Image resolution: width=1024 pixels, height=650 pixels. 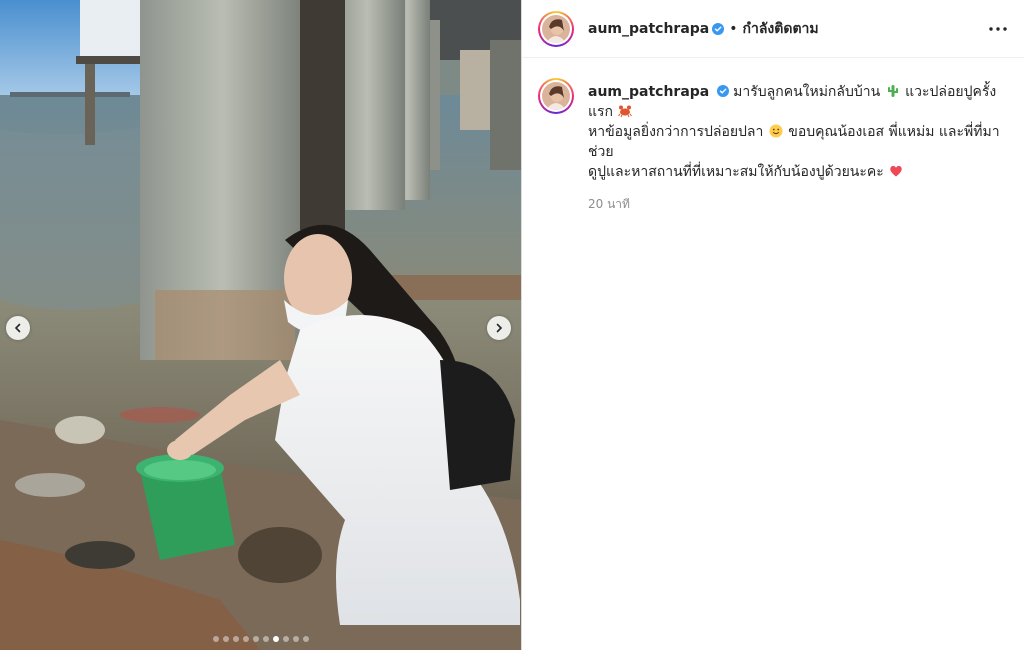 I want to click on post-header: aum_patchrapa • กำลังติดตาม, so click(x=773, y=29).